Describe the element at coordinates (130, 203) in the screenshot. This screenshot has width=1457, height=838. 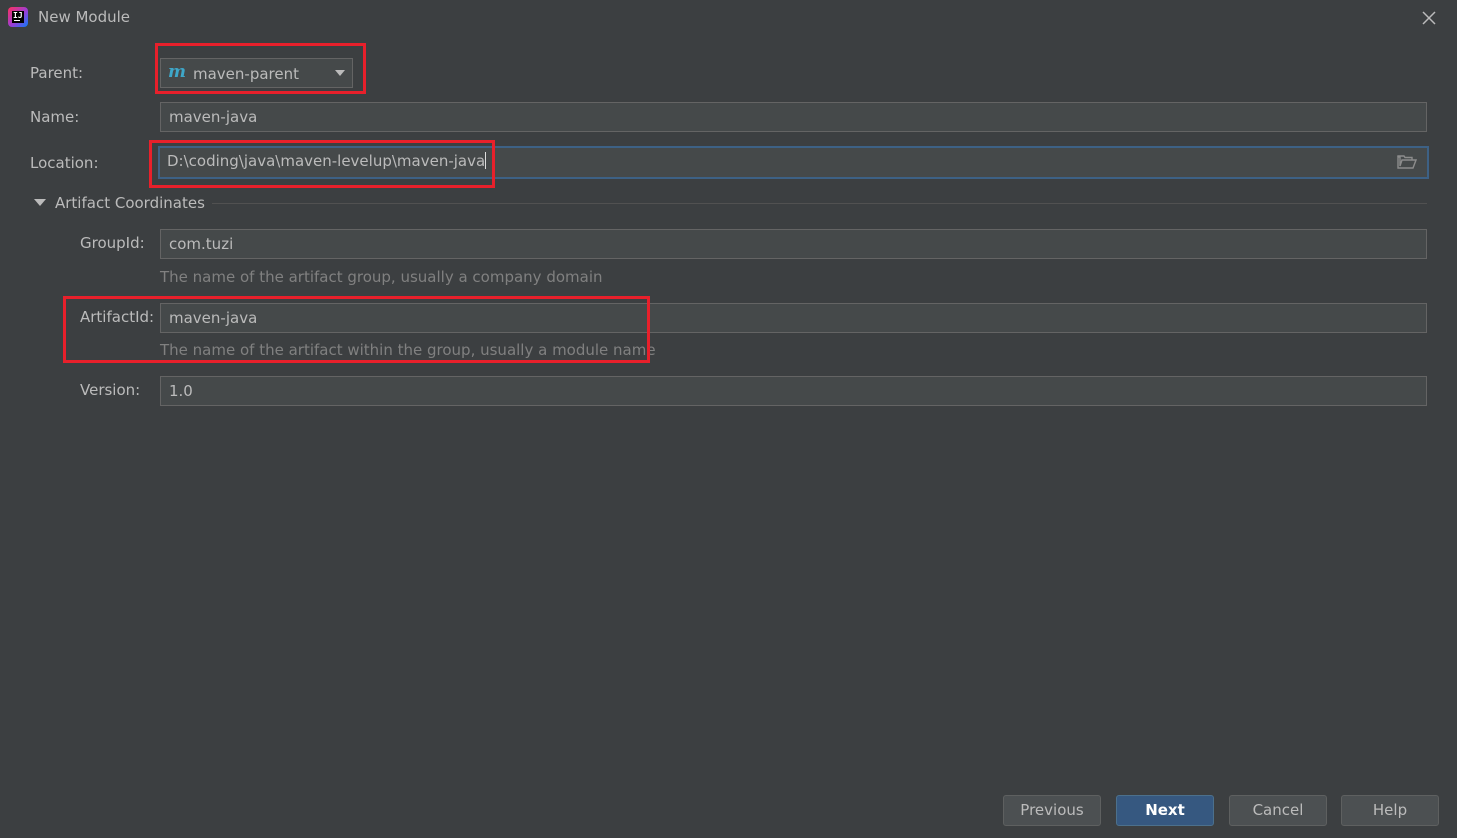
I see `artifact-coordinates-title: Artifact Coordinates` at that location.